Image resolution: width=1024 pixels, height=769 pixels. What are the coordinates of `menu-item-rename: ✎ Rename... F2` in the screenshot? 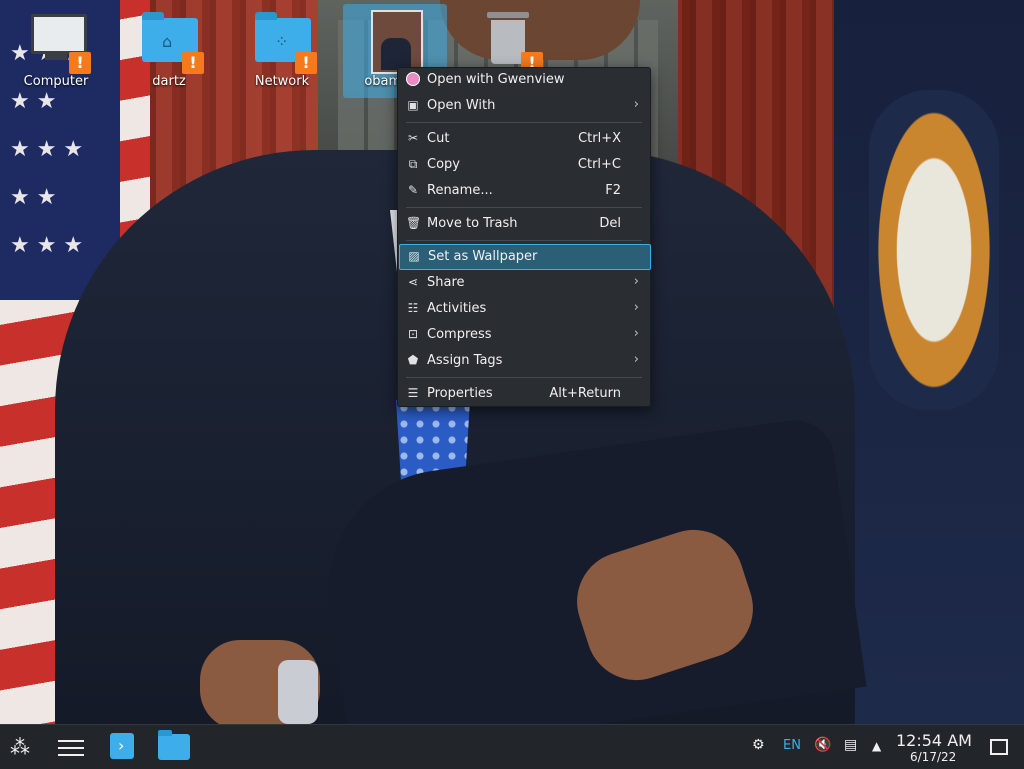 It's located at (524, 191).